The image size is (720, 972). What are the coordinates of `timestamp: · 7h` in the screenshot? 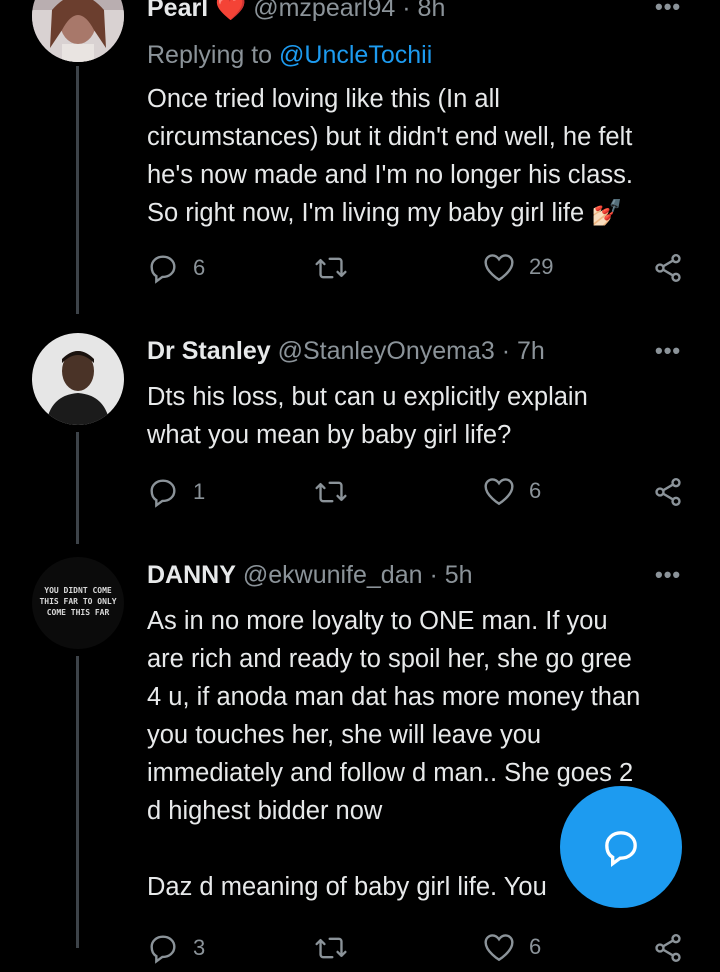 It's located at (523, 351).